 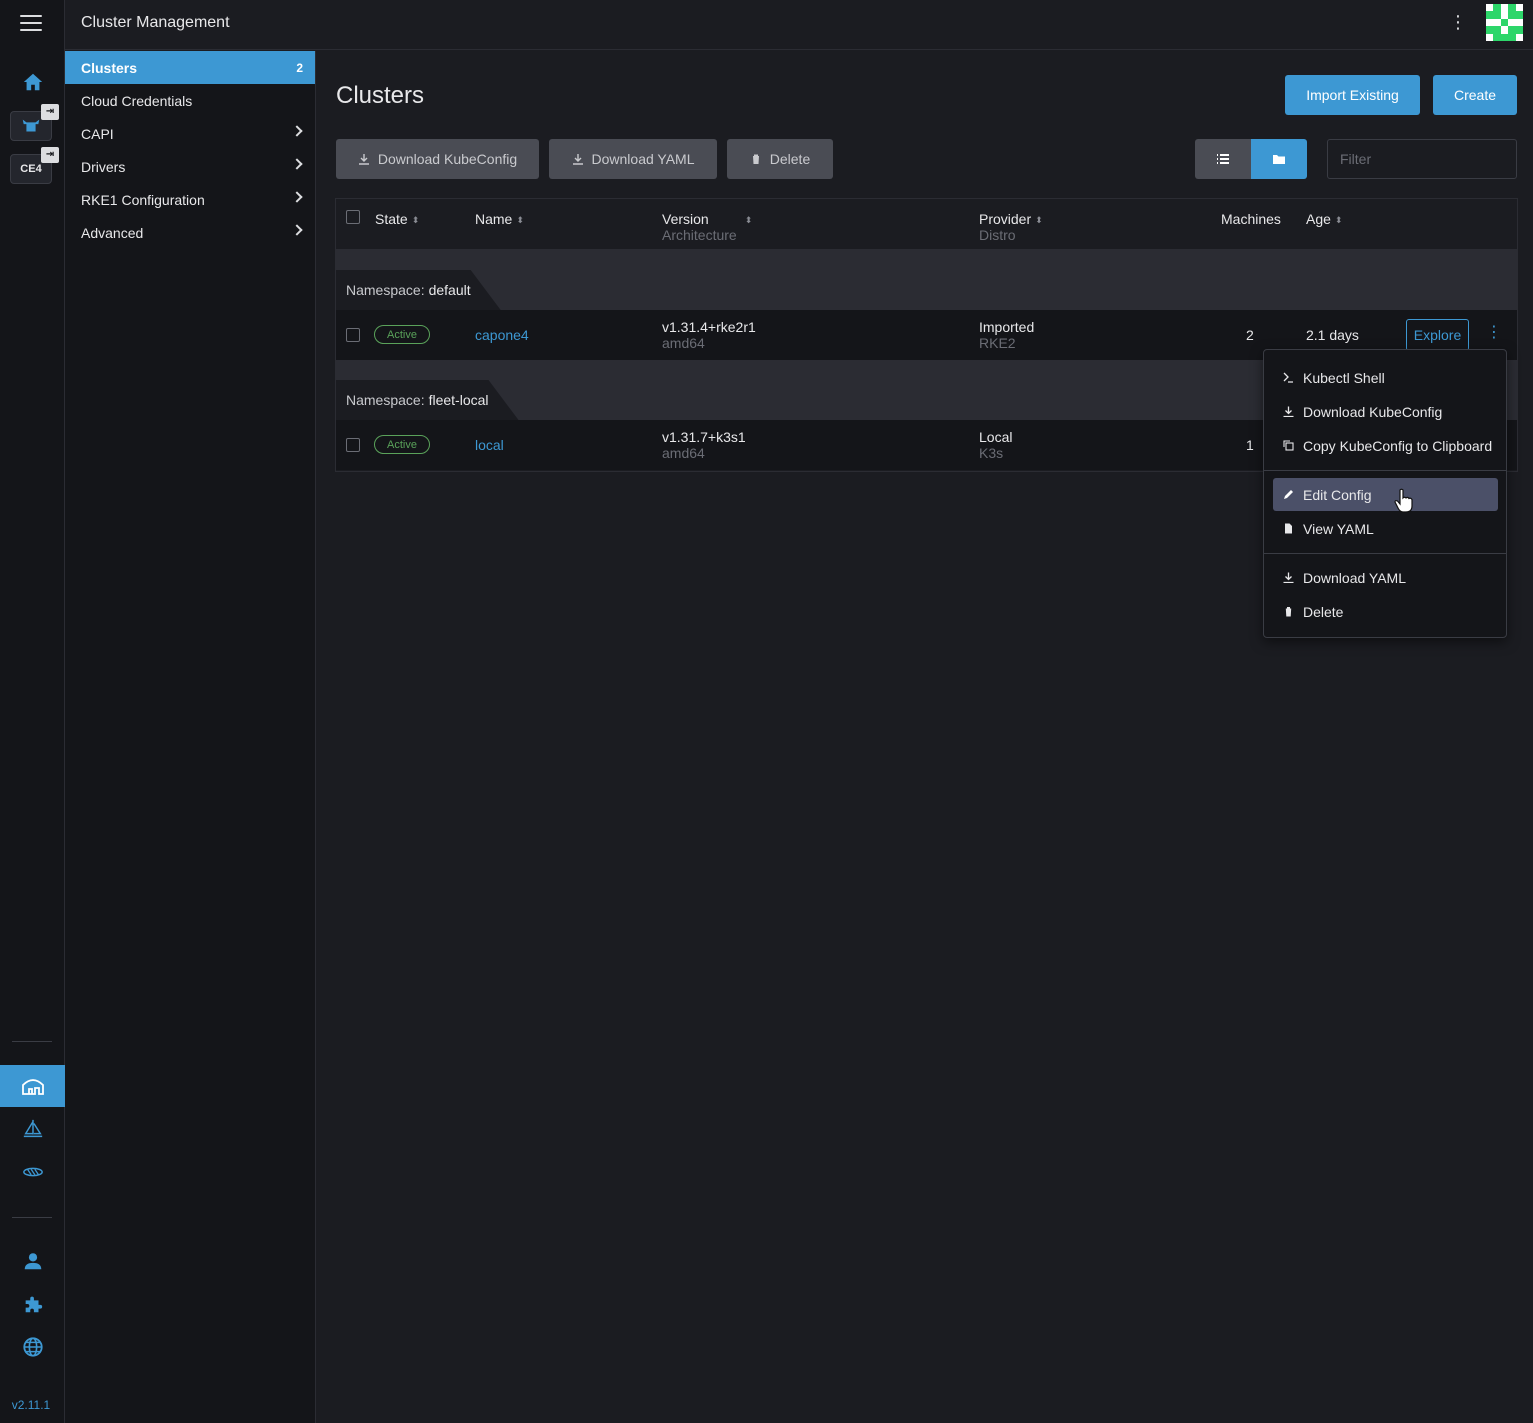 I want to click on group-by-namespace-folder-icon, so click(x=1279, y=159).